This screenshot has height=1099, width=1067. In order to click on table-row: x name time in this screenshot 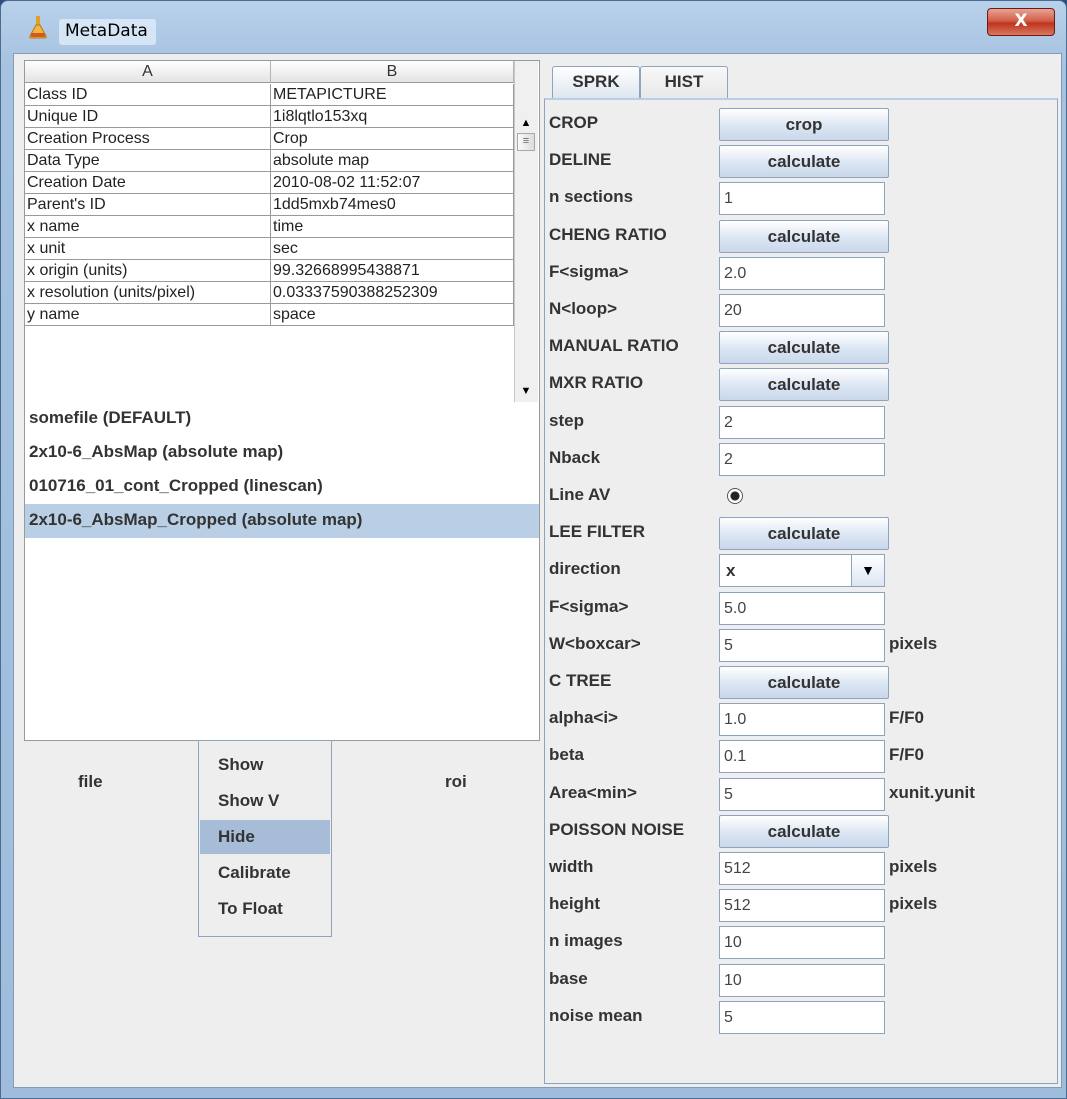, I will do `click(269, 227)`.